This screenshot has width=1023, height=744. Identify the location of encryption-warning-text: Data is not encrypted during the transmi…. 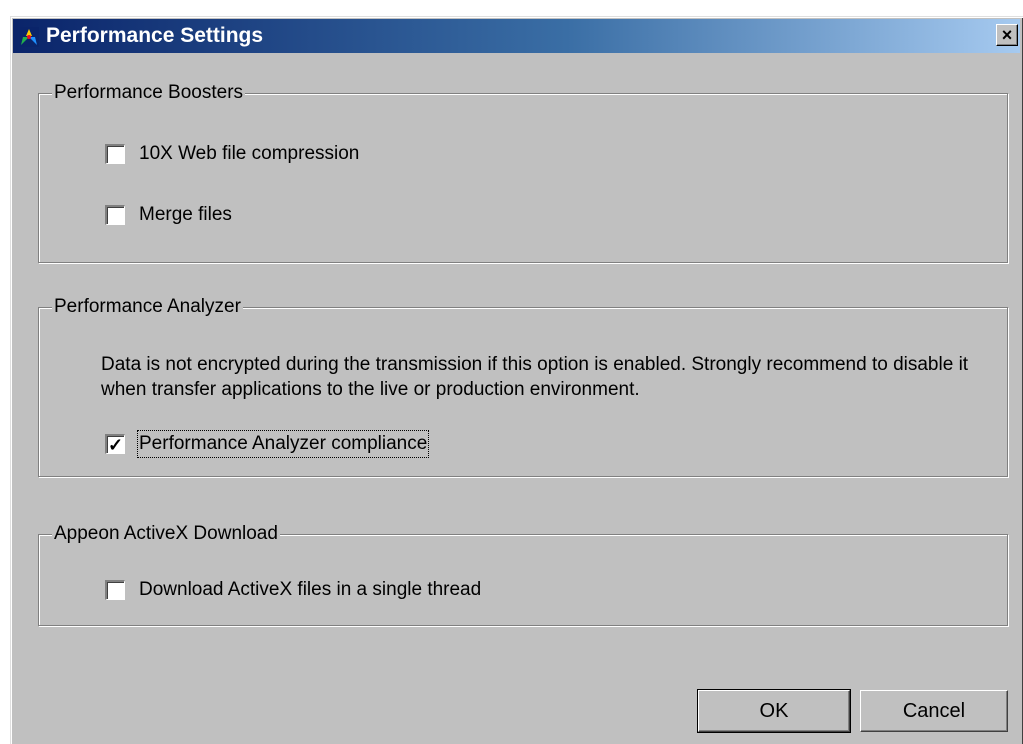
(535, 377).